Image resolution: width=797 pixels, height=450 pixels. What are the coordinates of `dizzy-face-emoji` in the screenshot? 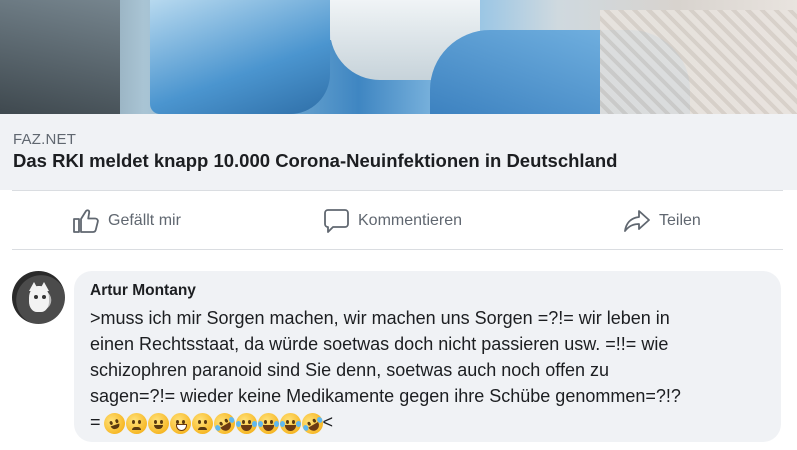 It's located at (114, 423).